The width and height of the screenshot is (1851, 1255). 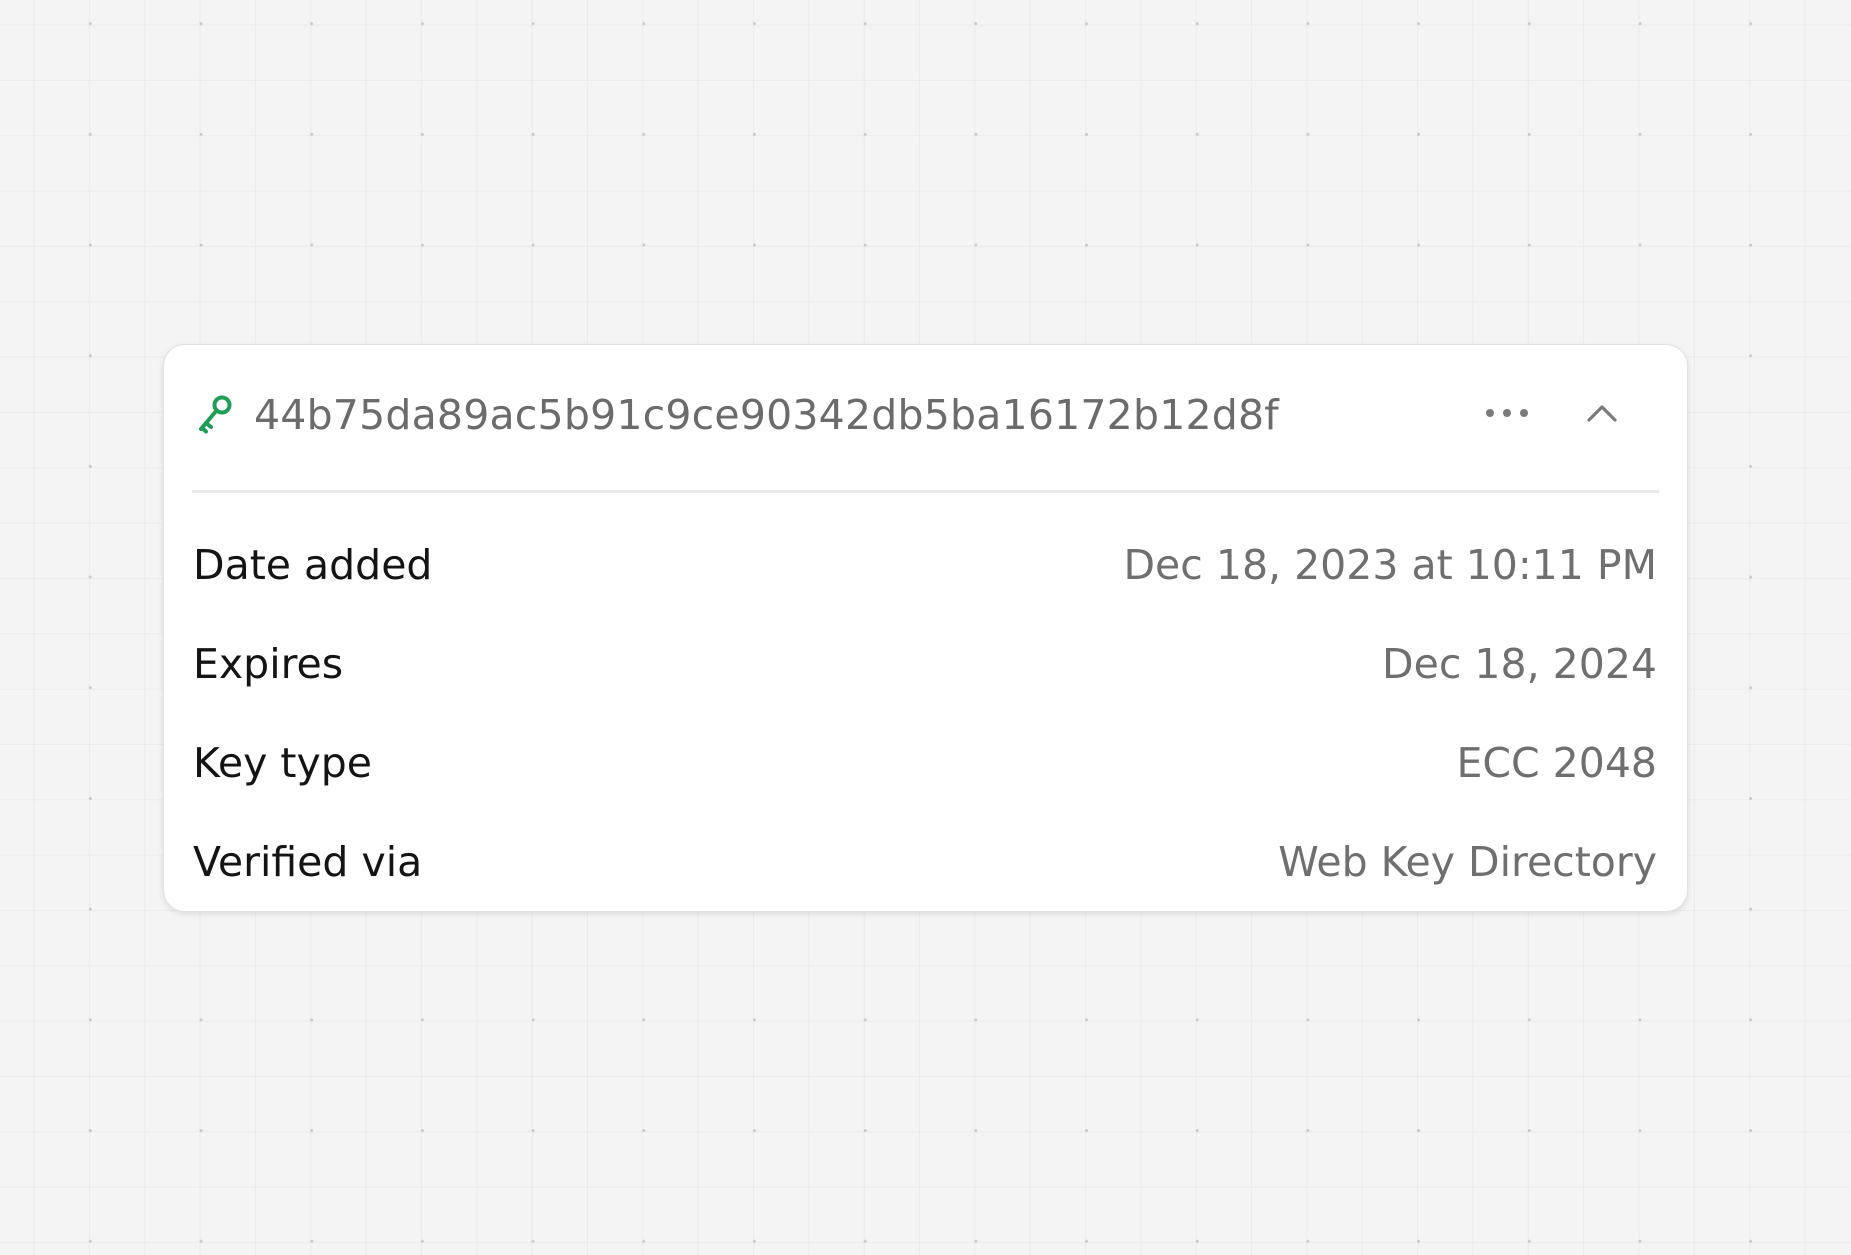 I want to click on detail-label: Date added, so click(x=313, y=565).